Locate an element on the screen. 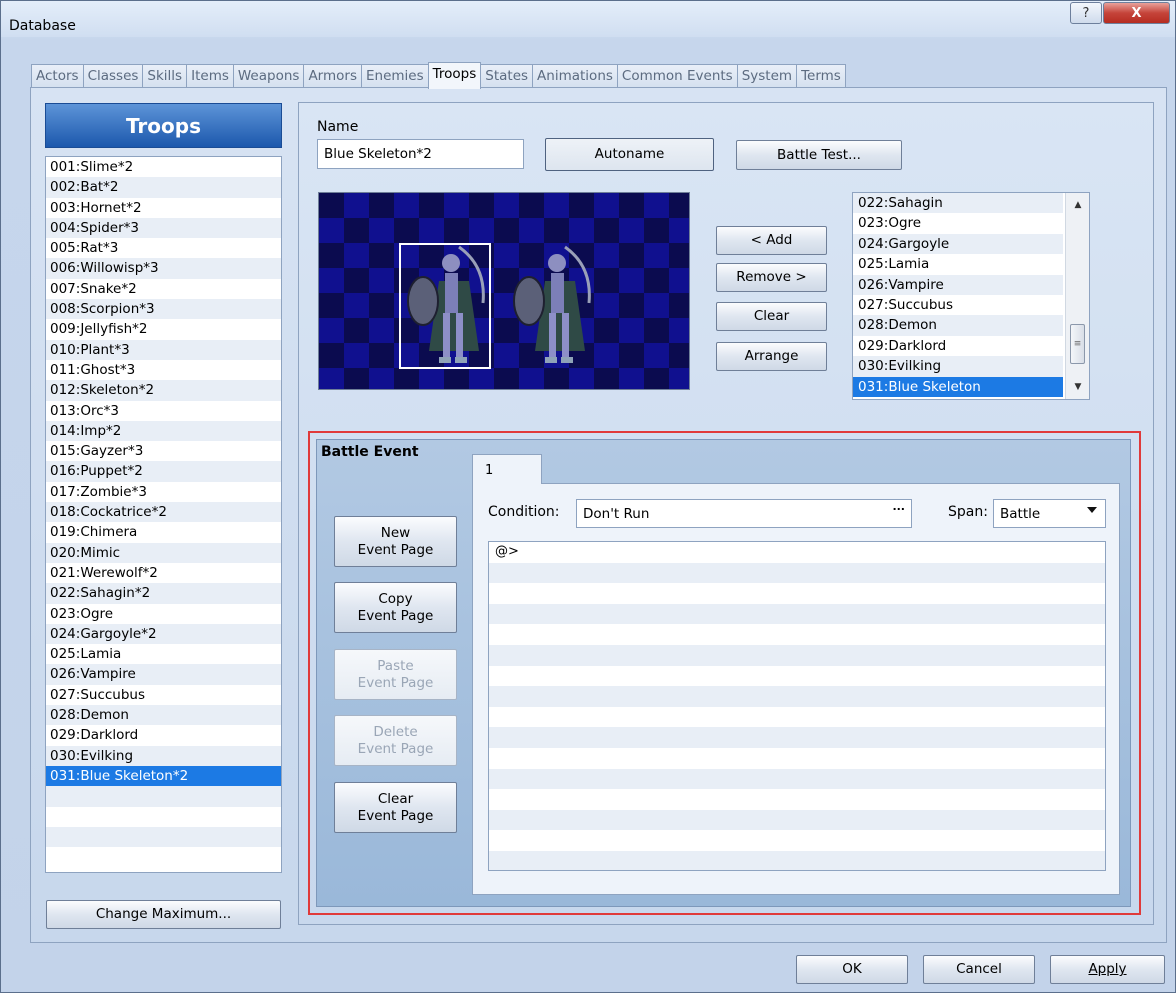 This screenshot has height=993, width=1176. tab-troops: Troops is located at coordinates (454, 75).